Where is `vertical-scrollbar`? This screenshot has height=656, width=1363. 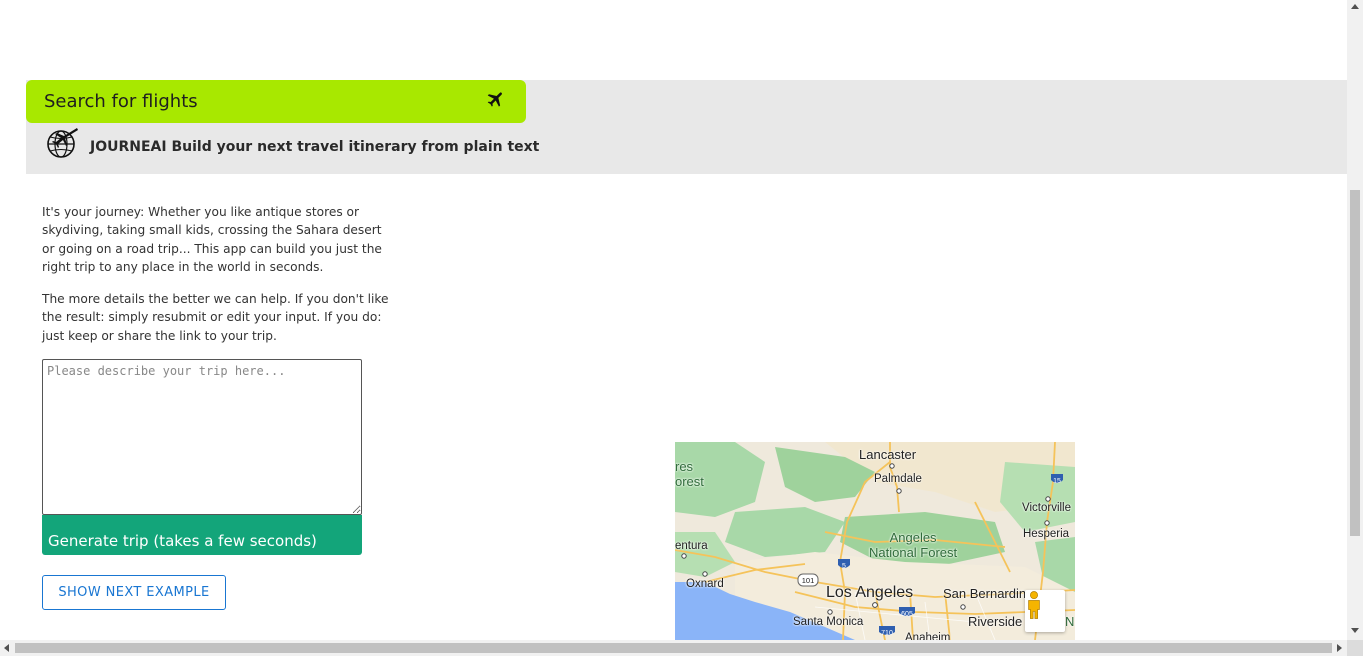
vertical-scrollbar is located at coordinates (1355, 320).